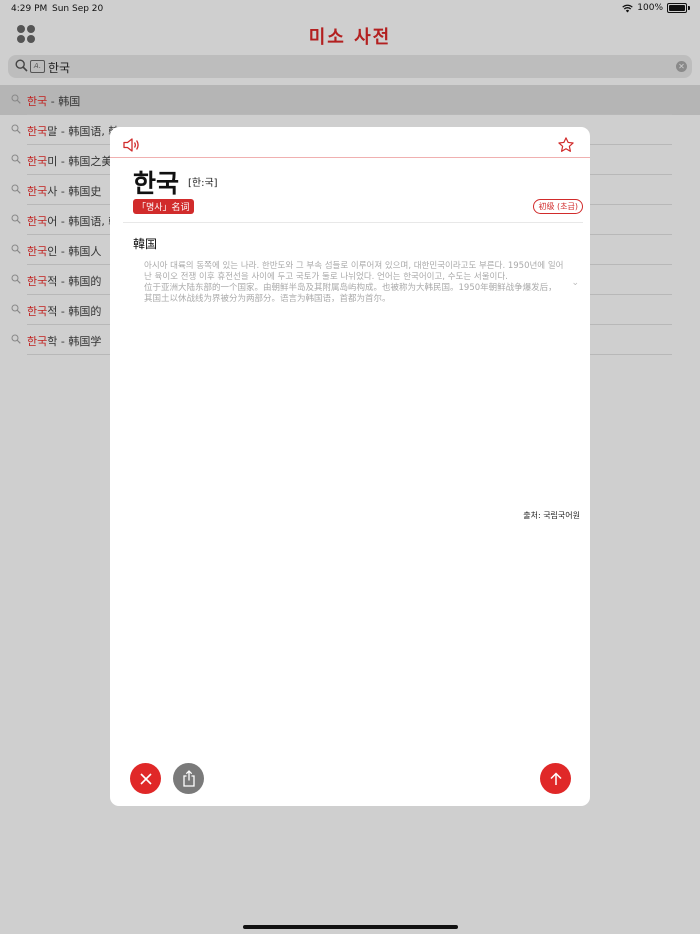 The image size is (700, 934). I want to click on result-rest: 사 - 韩国史, so click(74, 191).